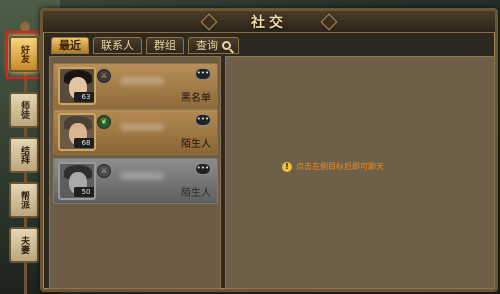 The height and width of the screenshot is (294, 500). I want to click on tutorial-highlight-box, so click(24, 55).